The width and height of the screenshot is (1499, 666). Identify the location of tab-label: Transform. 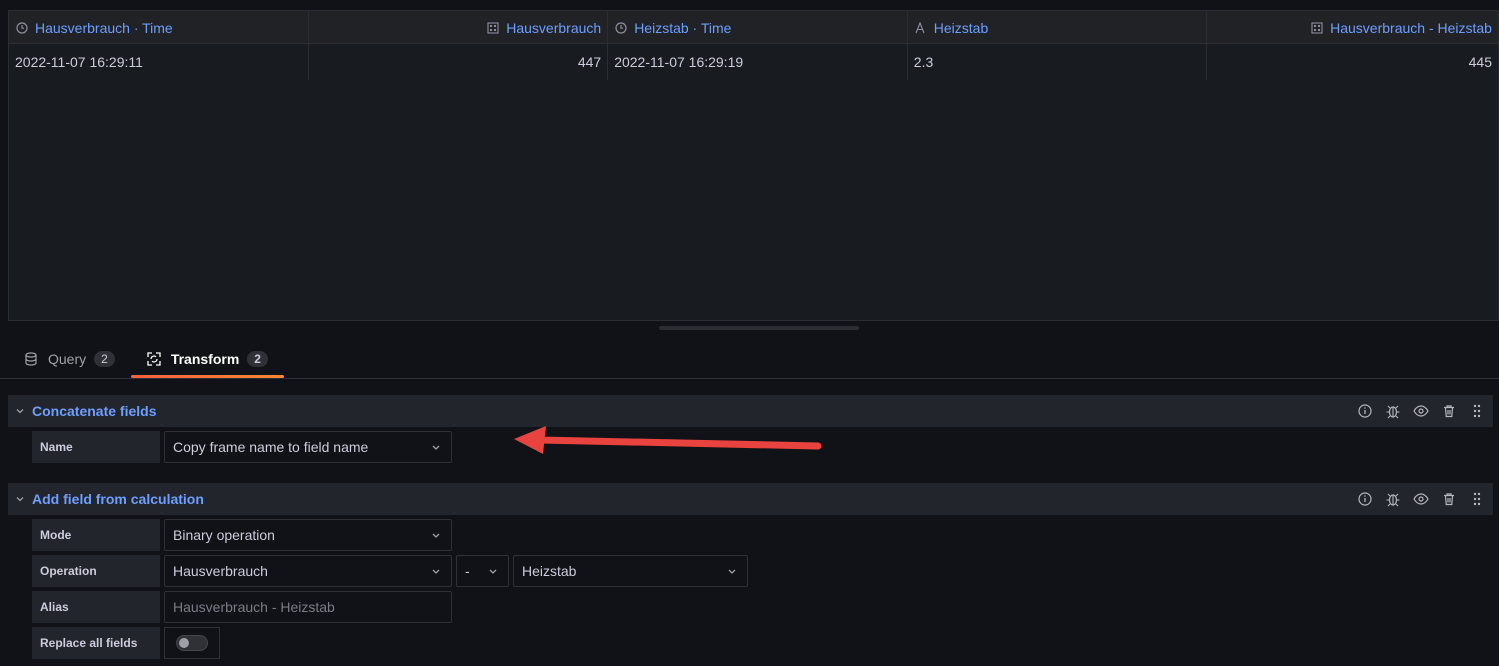
(205, 359).